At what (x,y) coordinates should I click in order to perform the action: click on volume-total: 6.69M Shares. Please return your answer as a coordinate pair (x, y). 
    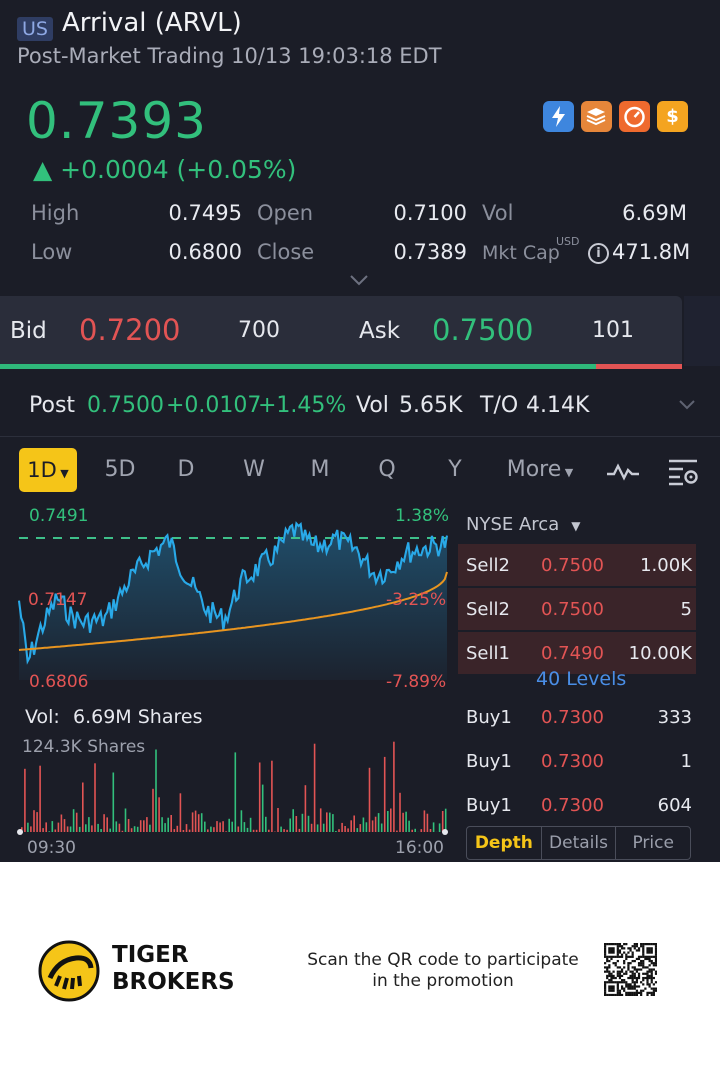
    Looking at the image, I should click on (138, 717).